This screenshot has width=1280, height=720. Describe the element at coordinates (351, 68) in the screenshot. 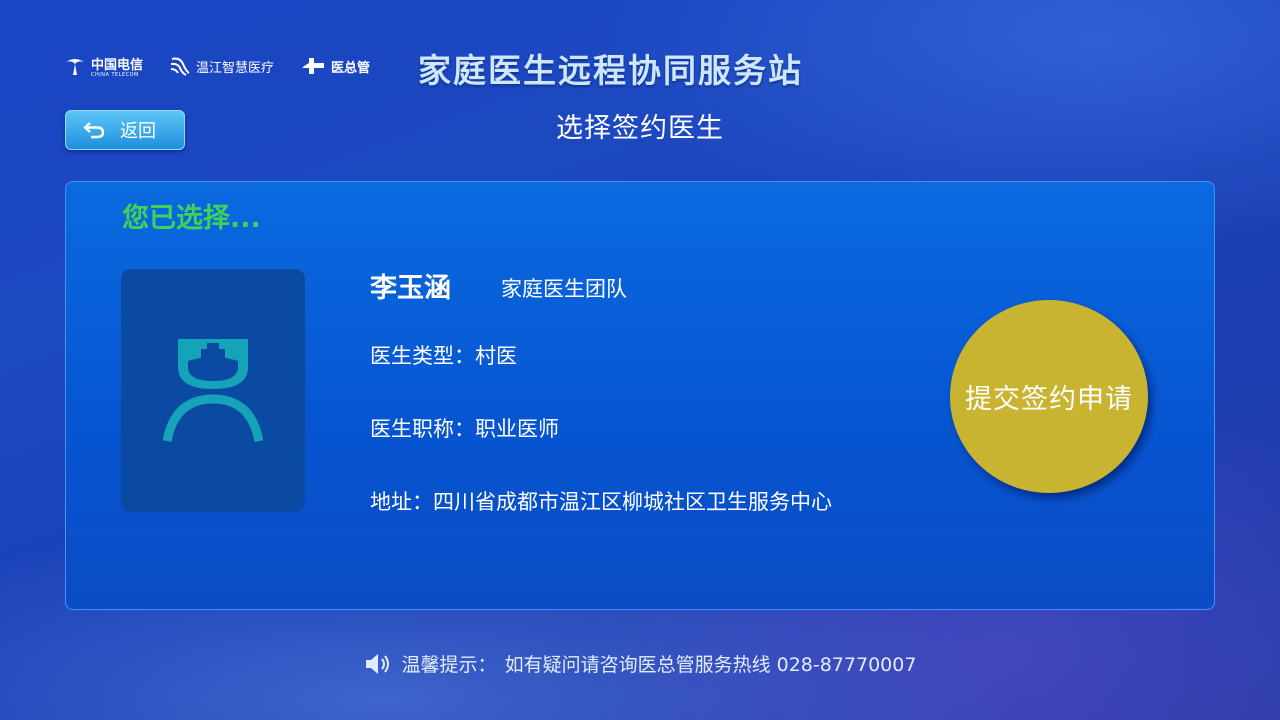

I see `yizongguan-name: 医总管` at that location.